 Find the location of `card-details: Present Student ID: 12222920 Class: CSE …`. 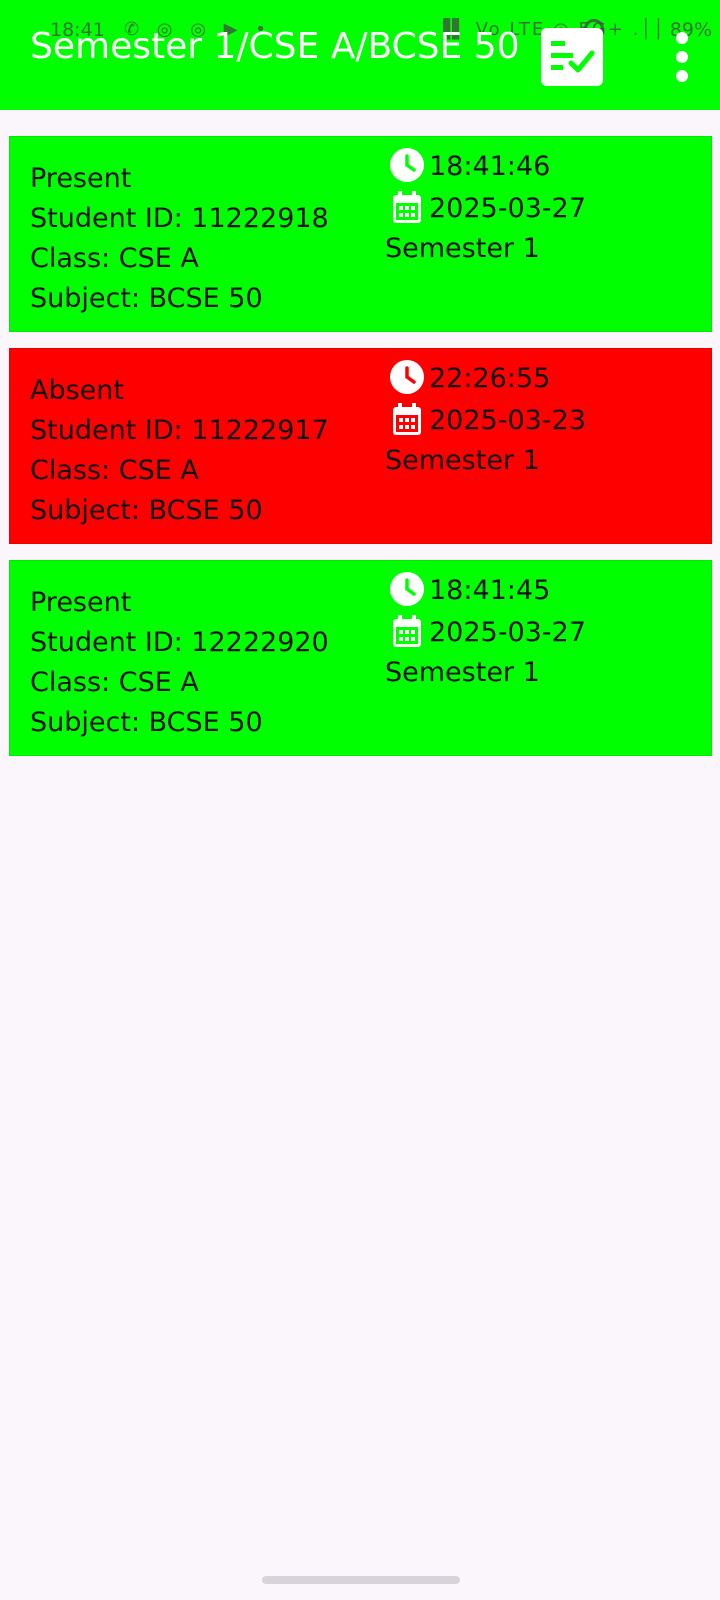

card-details: Present Student ID: 12222920 Class: CSE … is located at coordinates (179, 663).